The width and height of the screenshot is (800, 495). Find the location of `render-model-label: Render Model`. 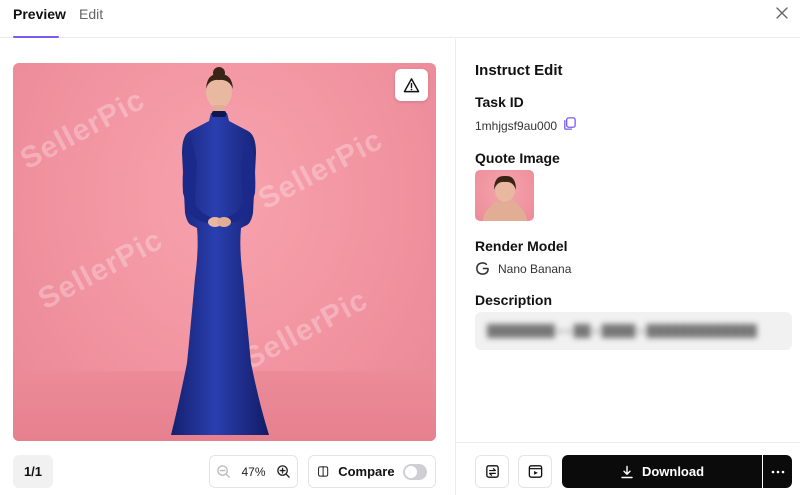

render-model-label: Render Model is located at coordinates (521, 246).